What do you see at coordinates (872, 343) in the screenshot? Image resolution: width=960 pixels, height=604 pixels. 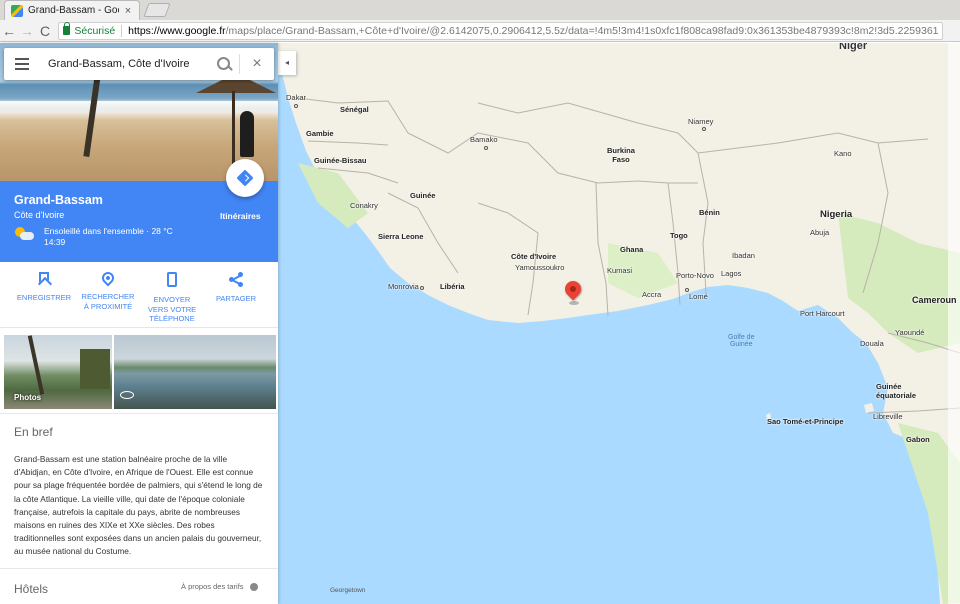 I see `map-label-douala: Douala` at bounding box center [872, 343].